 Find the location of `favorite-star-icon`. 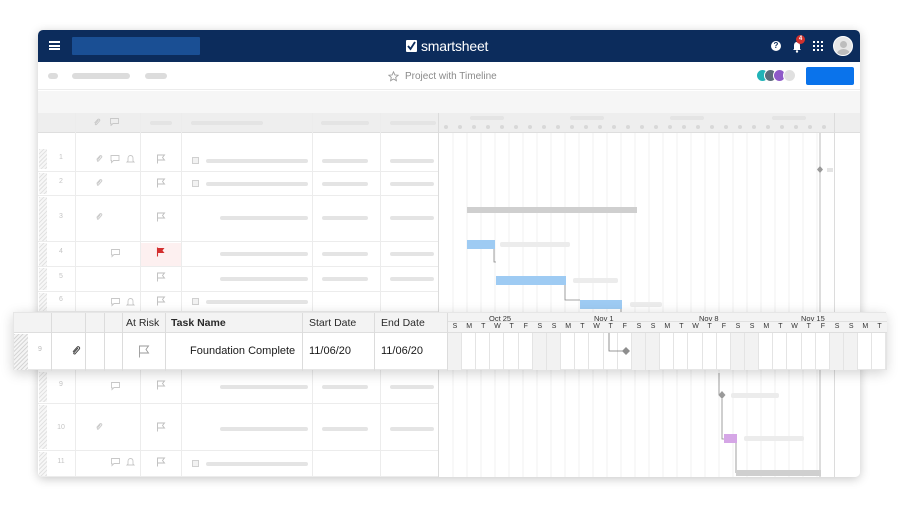

favorite-star-icon is located at coordinates (393, 76).